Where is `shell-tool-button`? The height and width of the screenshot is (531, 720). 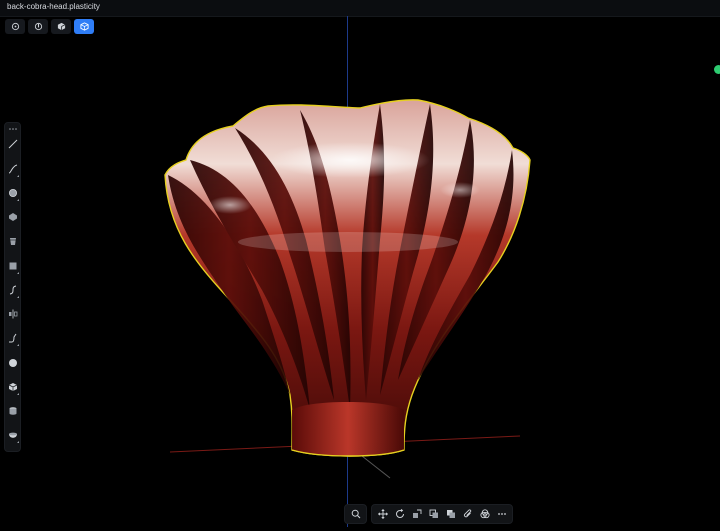 shell-tool-button is located at coordinates (12, 435).